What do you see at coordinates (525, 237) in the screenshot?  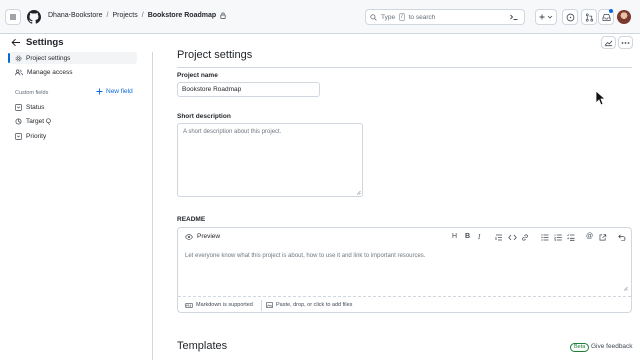 I see `link-icon` at bounding box center [525, 237].